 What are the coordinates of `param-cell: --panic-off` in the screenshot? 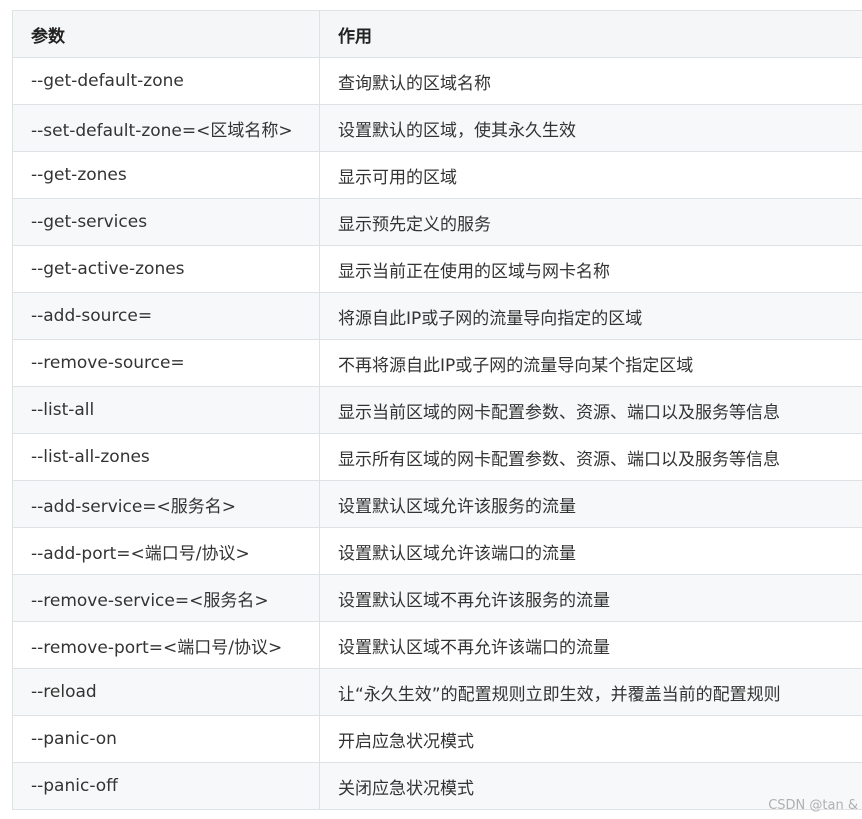 It's located at (166, 786).